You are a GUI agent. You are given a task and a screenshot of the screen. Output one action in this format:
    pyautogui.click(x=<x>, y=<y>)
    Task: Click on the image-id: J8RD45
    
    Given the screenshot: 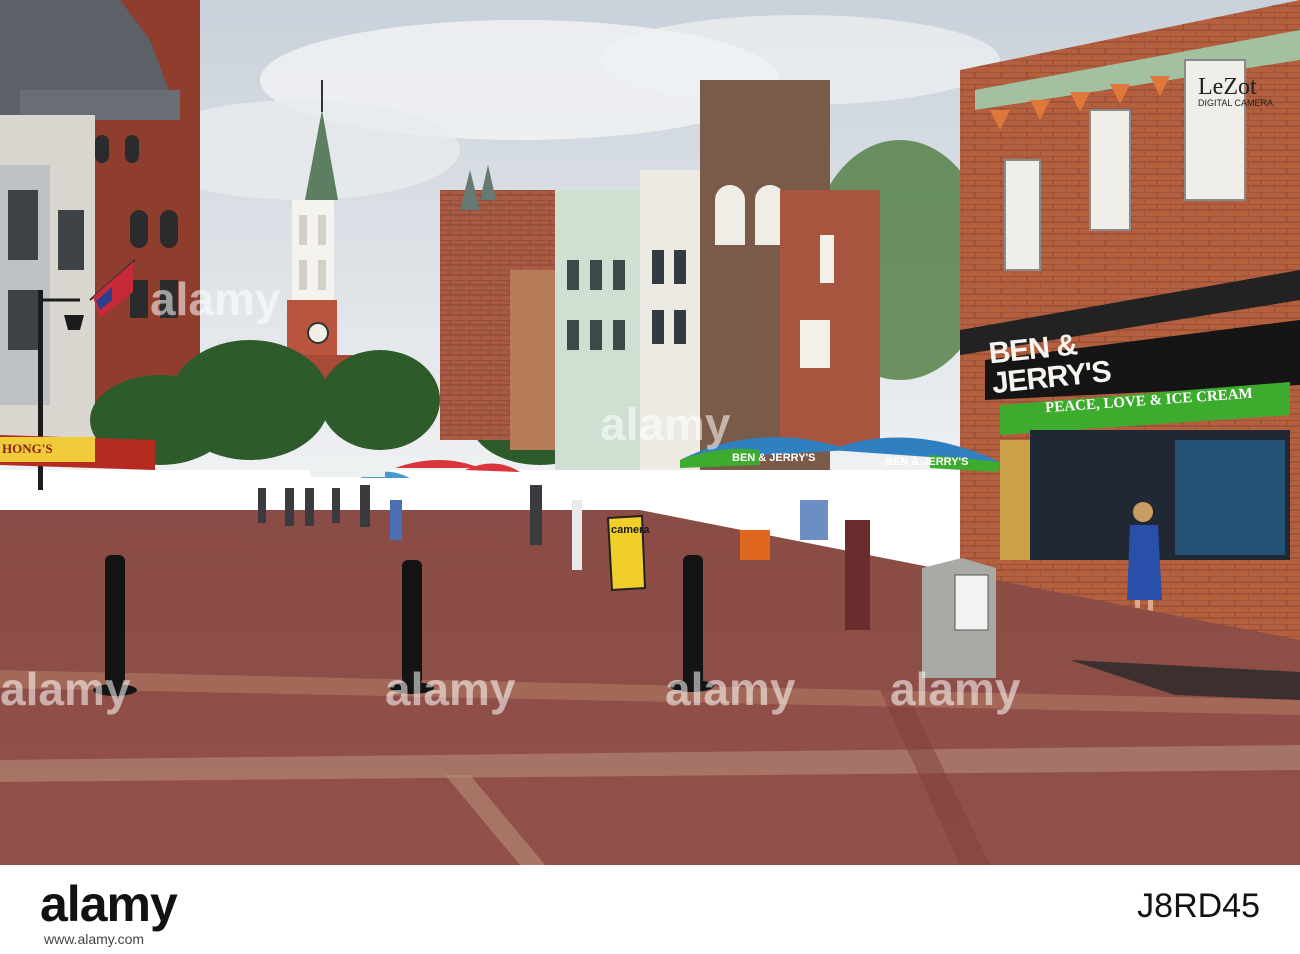 What is the action you would take?
    pyautogui.click(x=1198, y=906)
    